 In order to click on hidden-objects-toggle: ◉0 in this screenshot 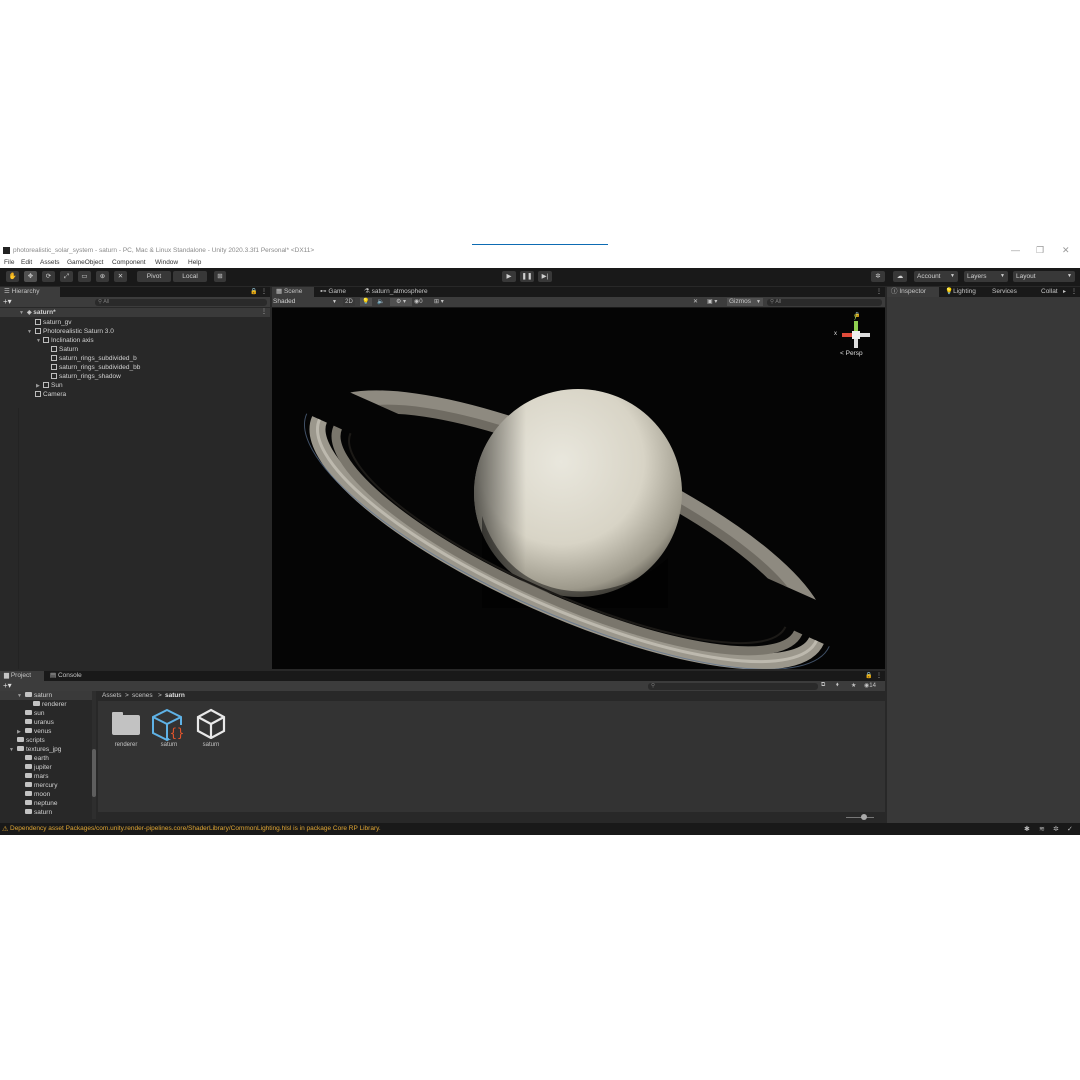, I will do `click(423, 302)`.